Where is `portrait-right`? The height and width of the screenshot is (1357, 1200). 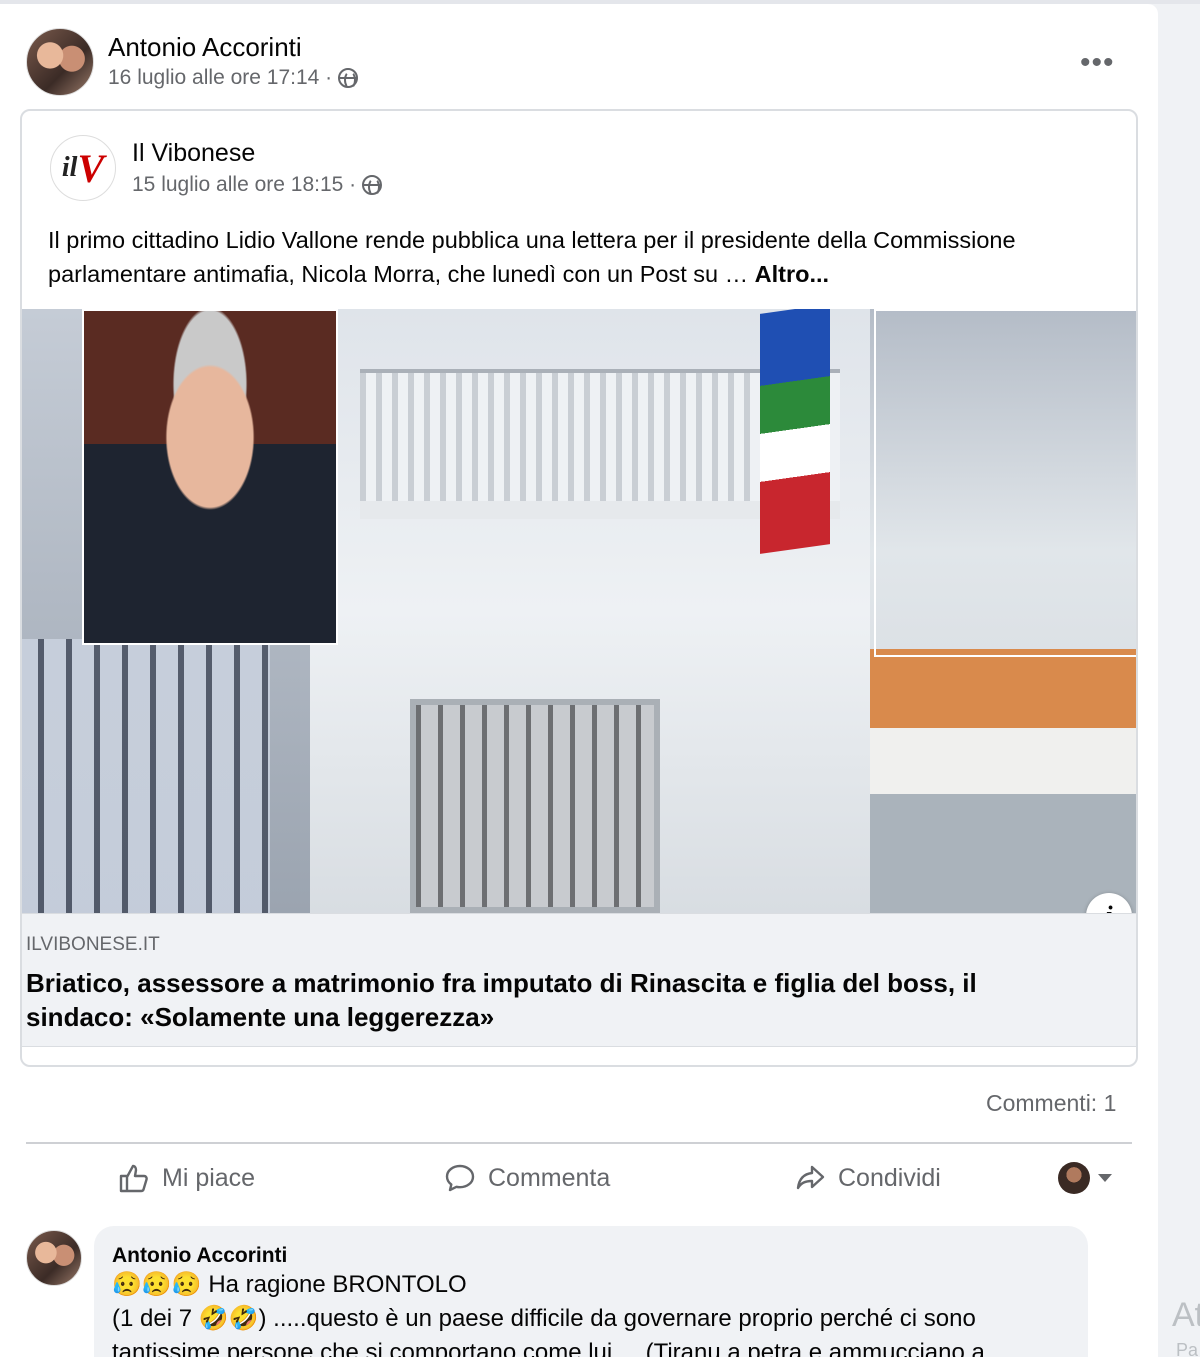
portrait-right is located at coordinates (1005, 483).